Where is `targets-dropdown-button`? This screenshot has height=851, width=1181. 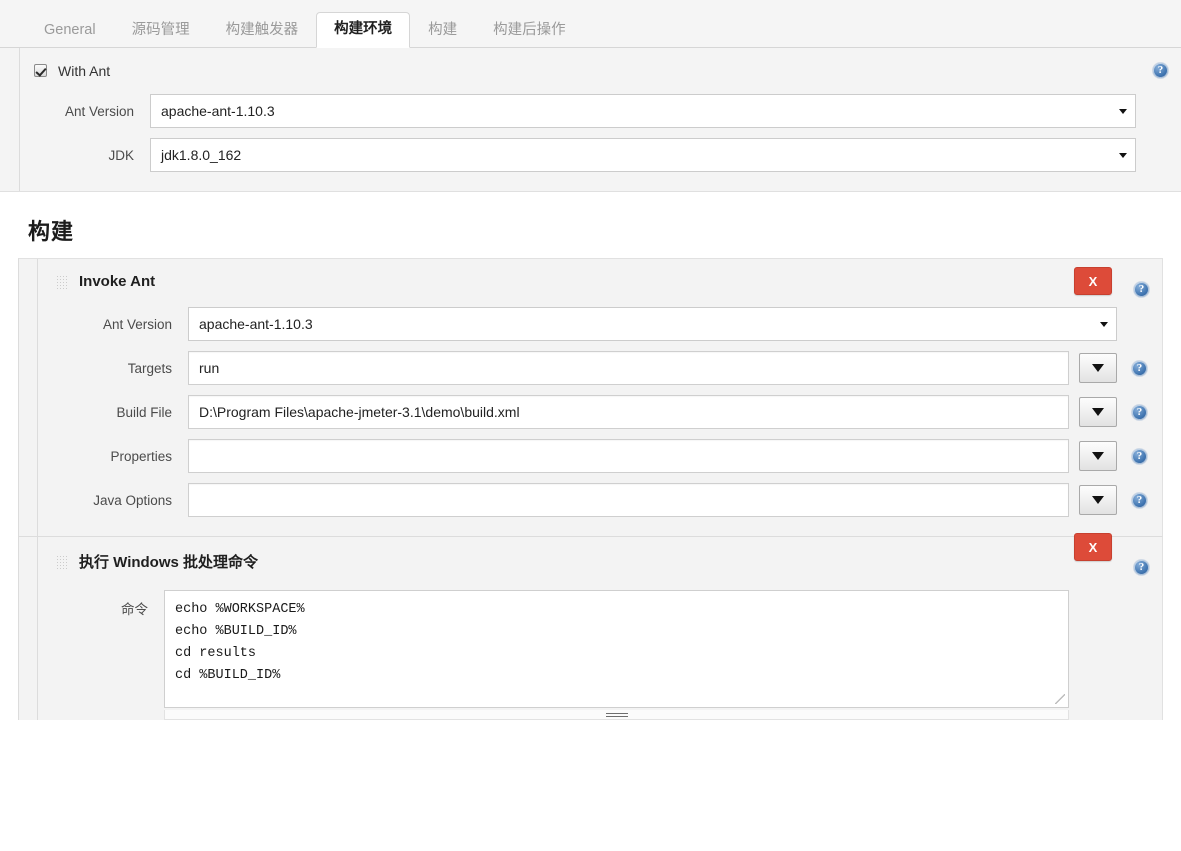 targets-dropdown-button is located at coordinates (1098, 368).